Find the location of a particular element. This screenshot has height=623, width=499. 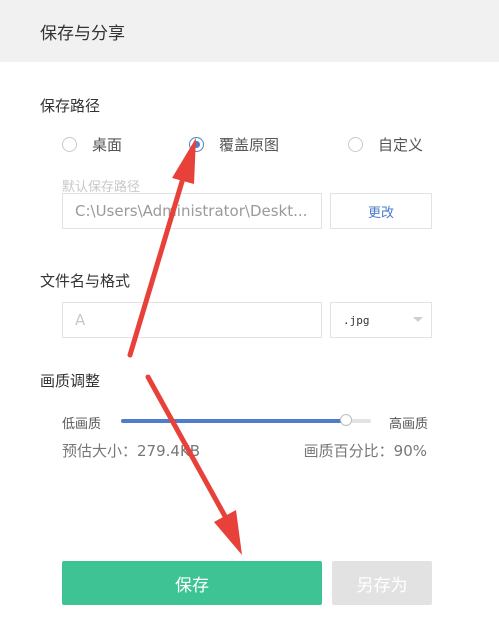

radio-circle-checked-icon is located at coordinates (196, 144).